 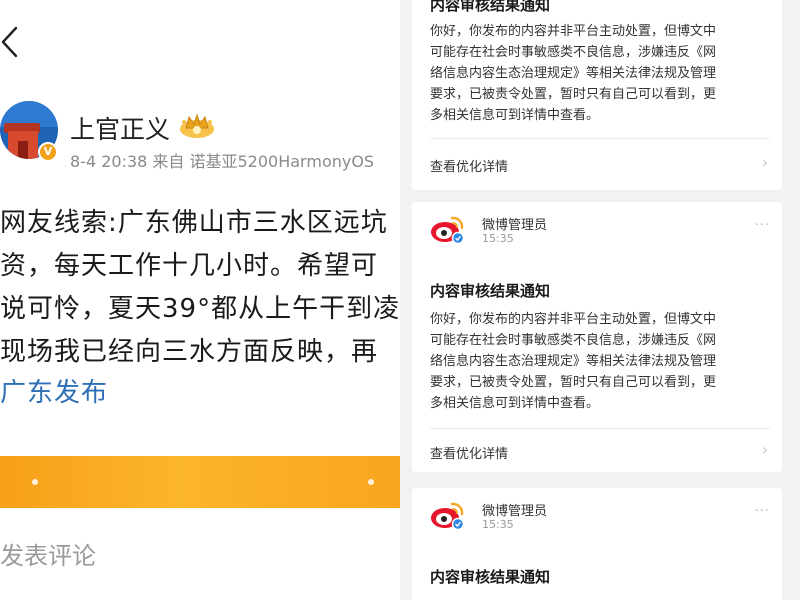 I want to click on post-text-line: 现场我已经向三水方面反映，再, so click(x=189, y=352).